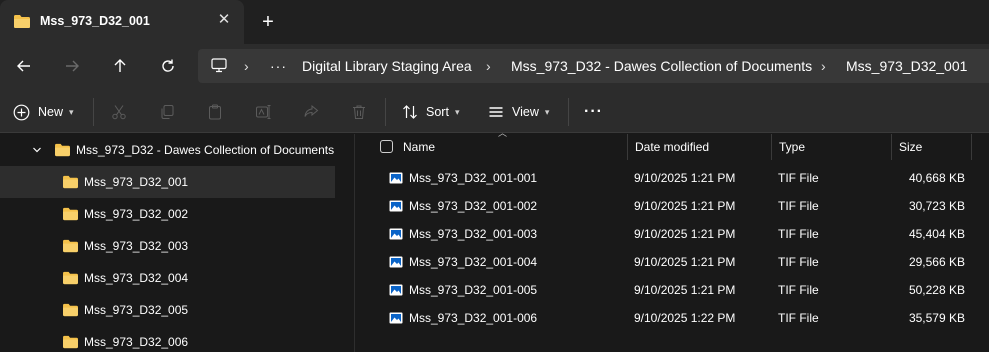 The width and height of the screenshot is (989, 352). I want to click on breadcrumb-overflow: ···, so click(278, 66).